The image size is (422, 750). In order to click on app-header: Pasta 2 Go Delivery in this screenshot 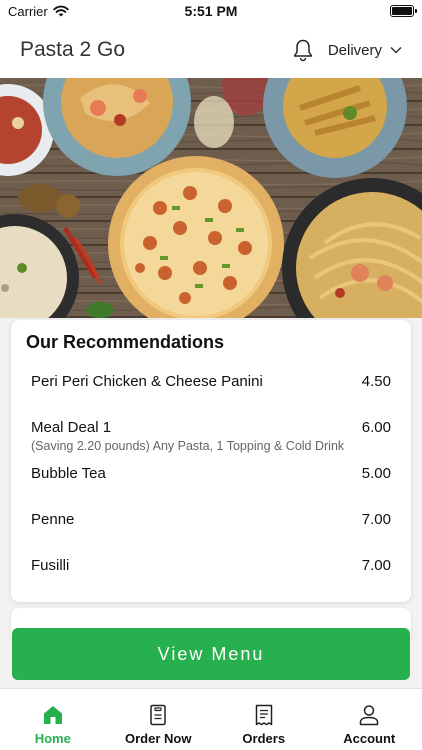, I will do `click(211, 50)`.